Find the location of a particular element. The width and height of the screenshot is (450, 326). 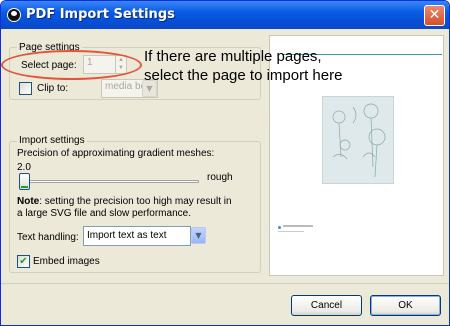

cancel-button: Cancel is located at coordinates (326, 305).